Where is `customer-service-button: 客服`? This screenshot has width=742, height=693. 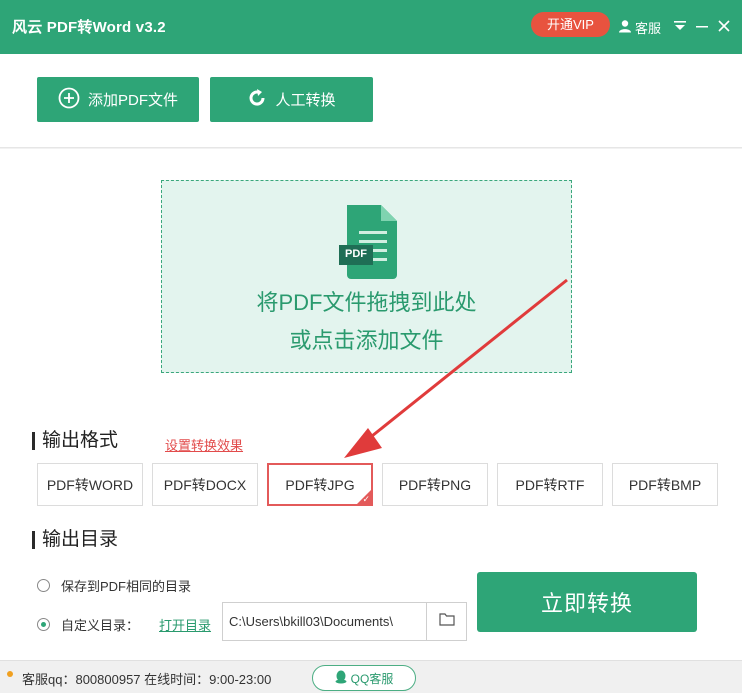
customer-service-button: 客服 is located at coordinates (639, 27).